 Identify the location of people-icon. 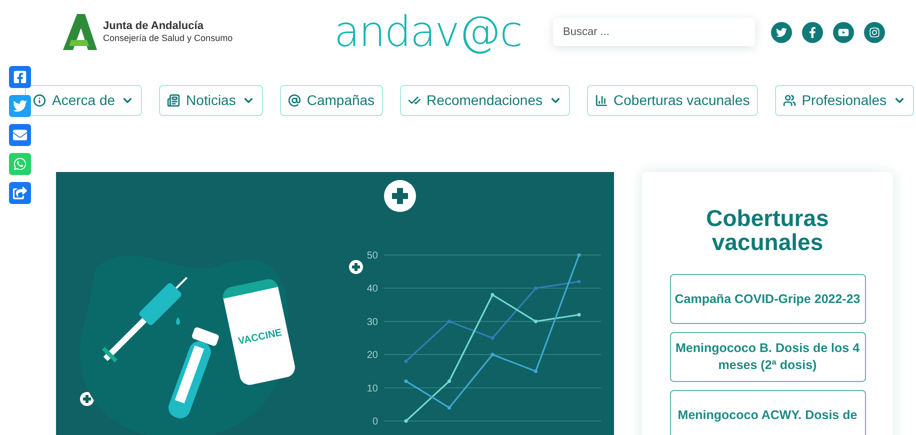
(789, 100).